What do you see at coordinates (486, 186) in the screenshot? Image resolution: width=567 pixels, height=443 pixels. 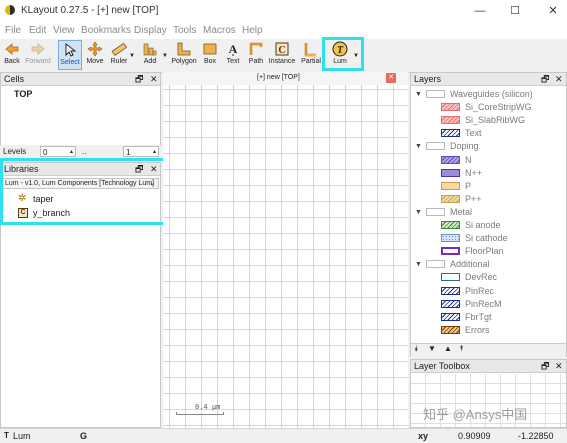 I see `layer-row: P` at bounding box center [486, 186].